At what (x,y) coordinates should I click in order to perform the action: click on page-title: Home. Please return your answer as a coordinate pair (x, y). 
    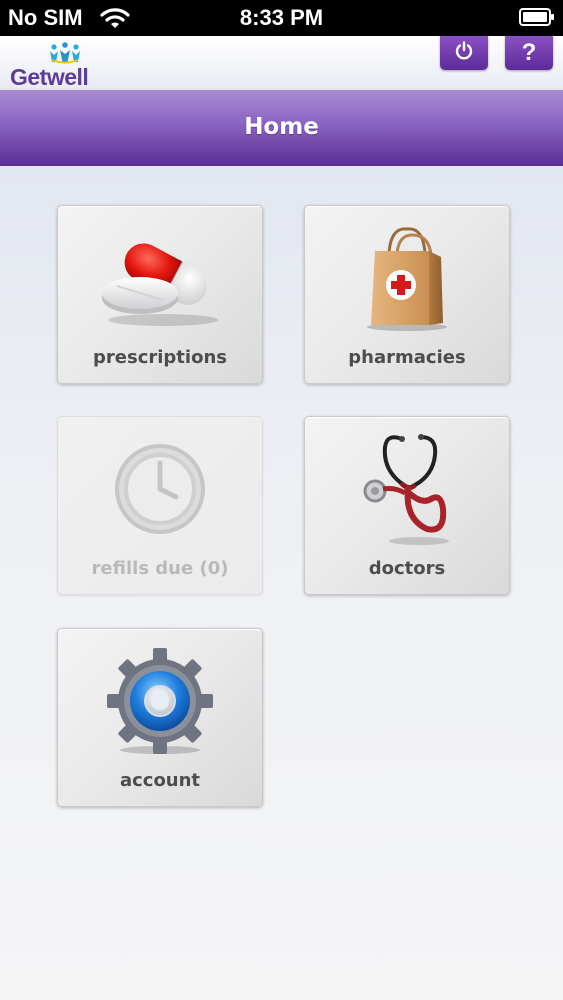
    Looking at the image, I should click on (281, 127).